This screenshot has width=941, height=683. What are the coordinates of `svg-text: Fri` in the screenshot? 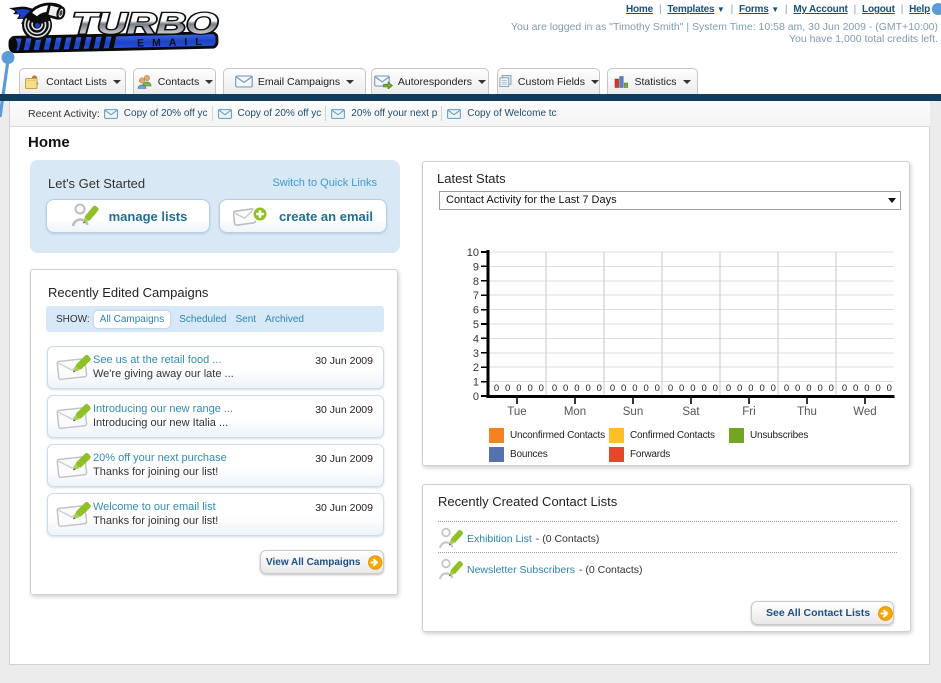 It's located at (748, 412).